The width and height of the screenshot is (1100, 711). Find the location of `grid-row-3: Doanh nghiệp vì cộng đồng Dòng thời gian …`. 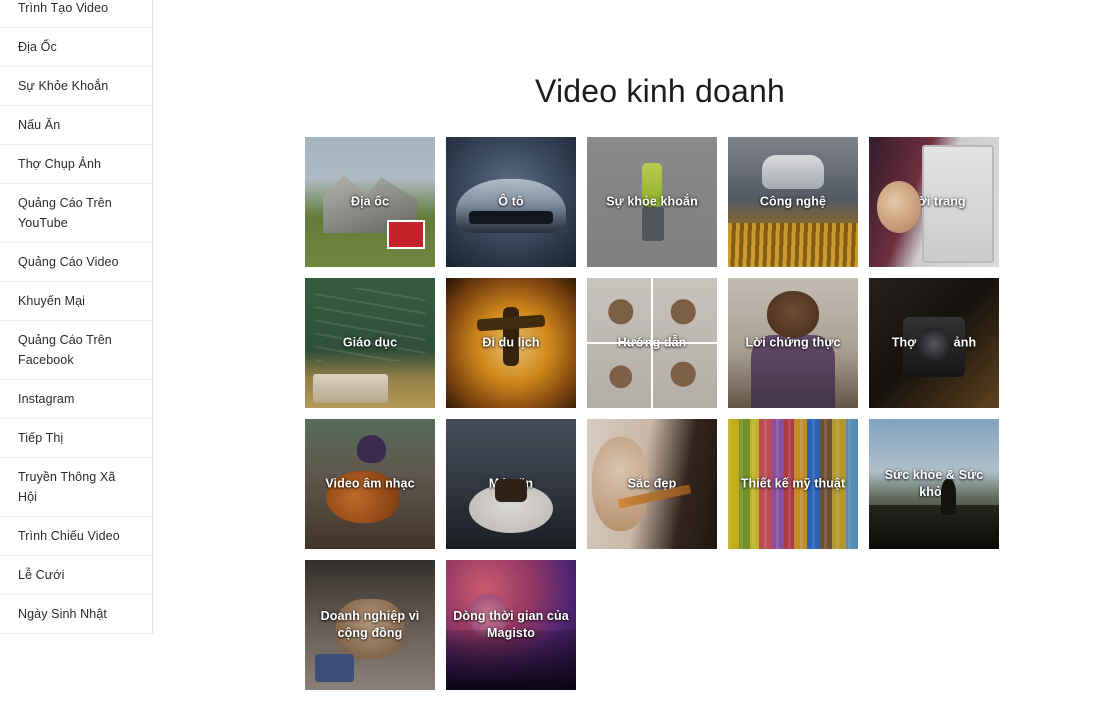

grid-row-3: Doanh nghiệp vì cộng đồng Dòng thời gian … is located at coordinates (652, 625).